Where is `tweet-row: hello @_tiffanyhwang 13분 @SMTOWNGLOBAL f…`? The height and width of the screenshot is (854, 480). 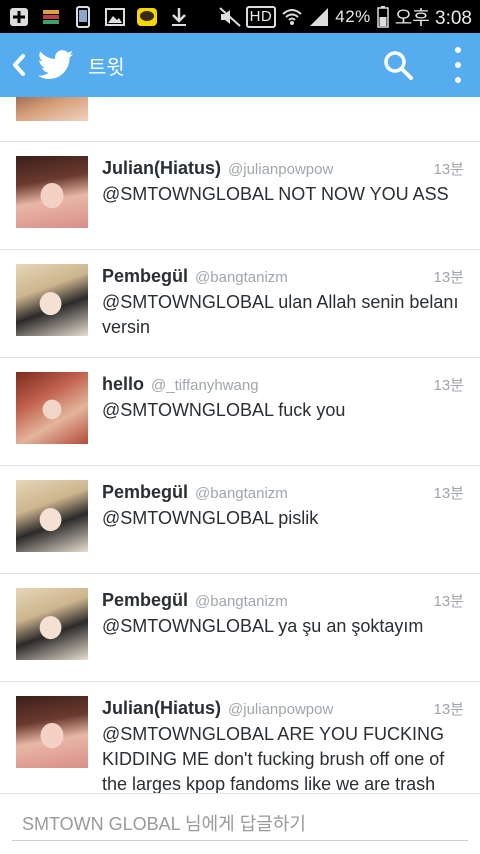
tweet-row: hello @_tiffanyhwang 13분 @SMTOWNGLOBAL f… is located at coordinates (240, 412).